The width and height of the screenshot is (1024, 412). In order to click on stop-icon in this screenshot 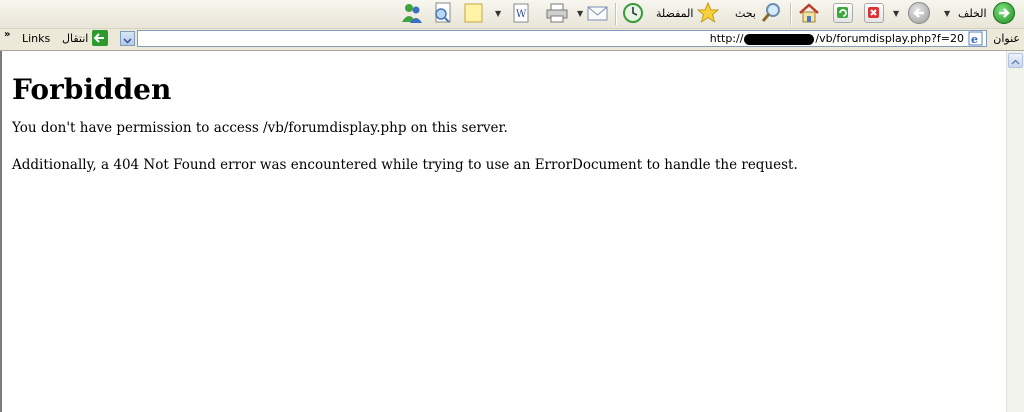, I will do `click(874, 13)`.